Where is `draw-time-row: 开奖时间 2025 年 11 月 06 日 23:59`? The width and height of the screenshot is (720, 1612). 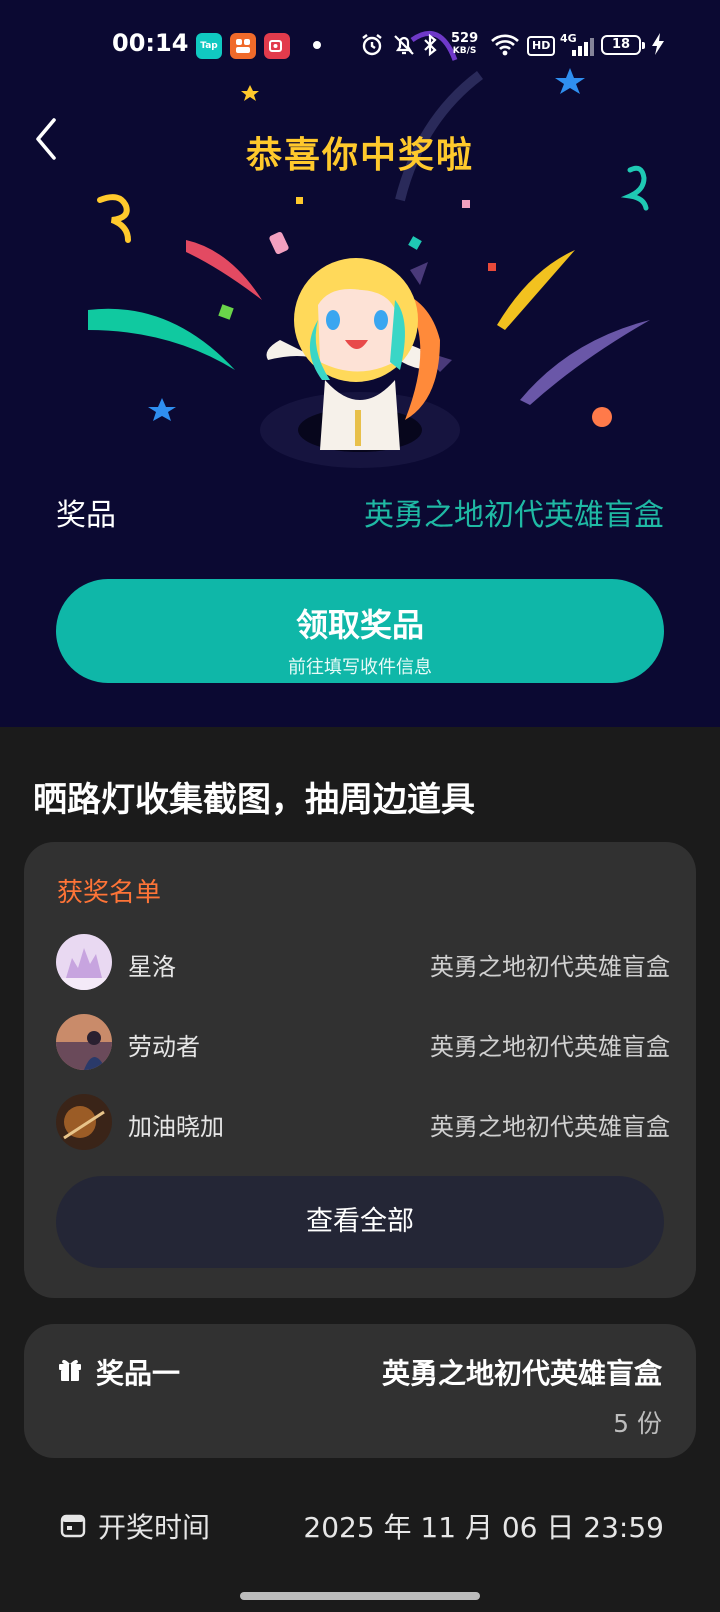
draw-time-row: 开奖时间 2025 年 11 月 06 日 23:59 is located at coordinates (360, 1524).